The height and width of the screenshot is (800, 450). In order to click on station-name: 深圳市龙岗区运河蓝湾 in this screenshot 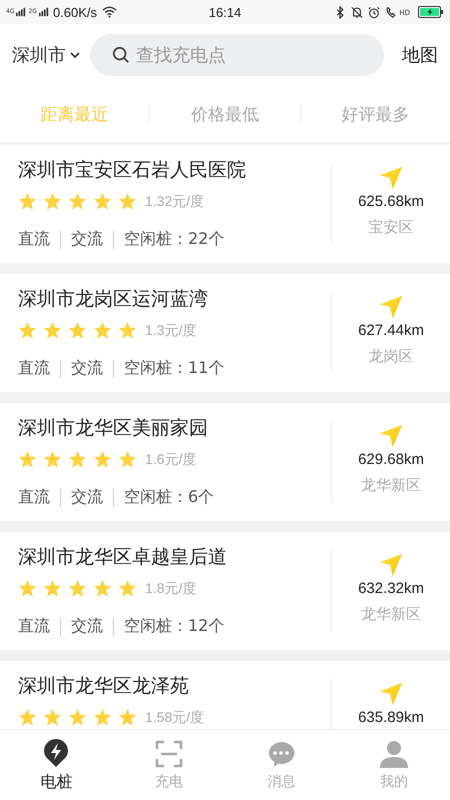, I will do `click(113, 299)`.